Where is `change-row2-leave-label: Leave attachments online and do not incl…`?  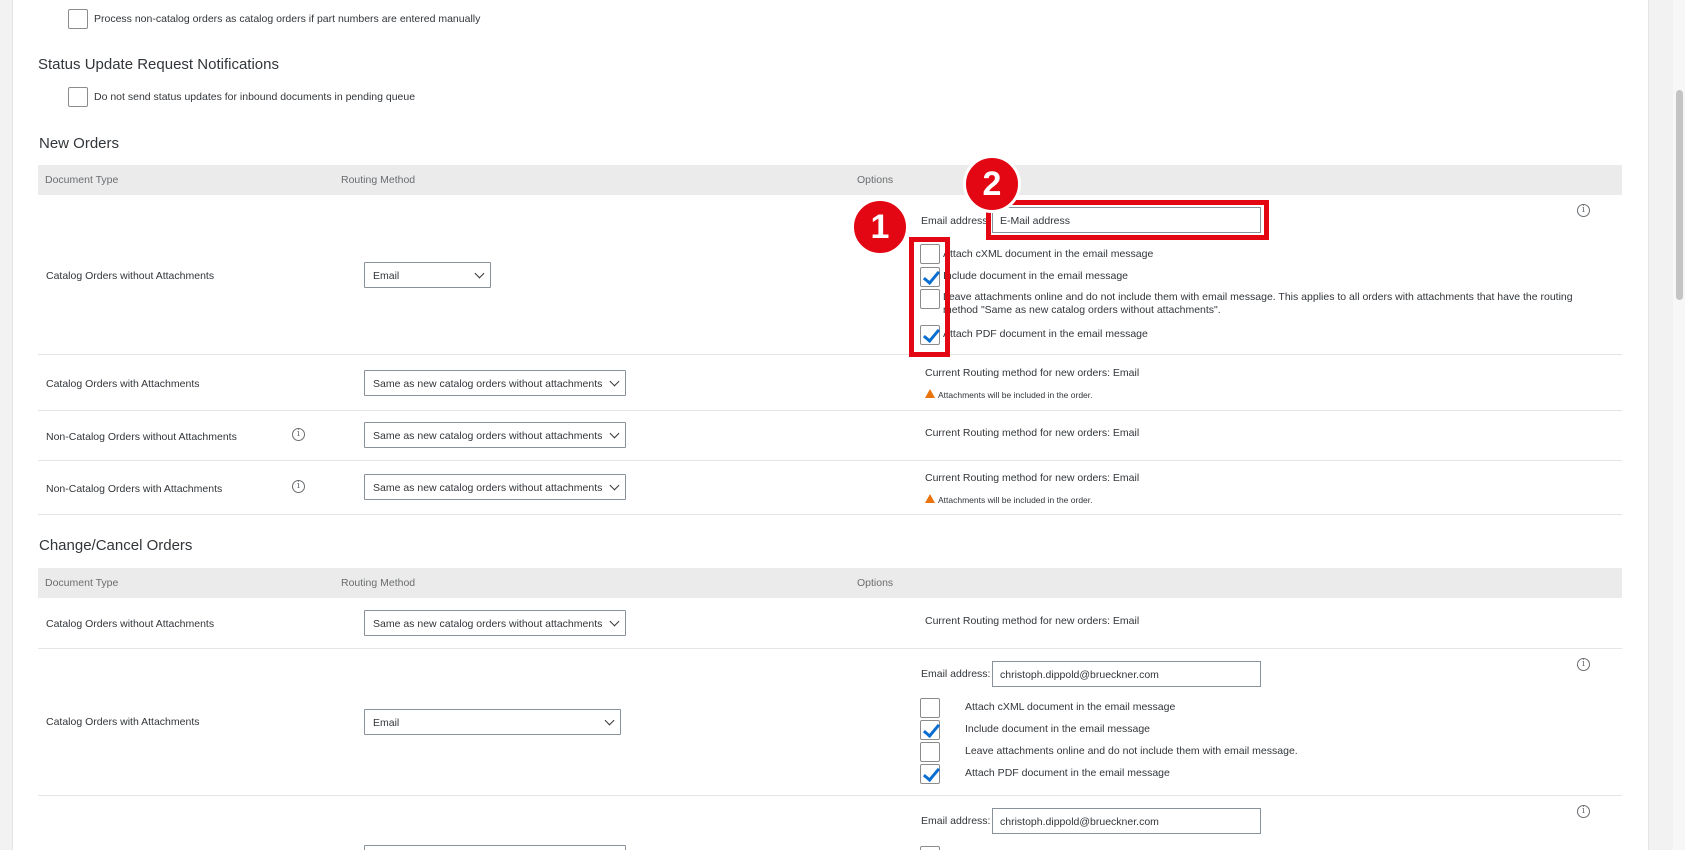
change-row2-leave-label: Leave attachments online and do not incl… is located at coordinates (1131, 751).